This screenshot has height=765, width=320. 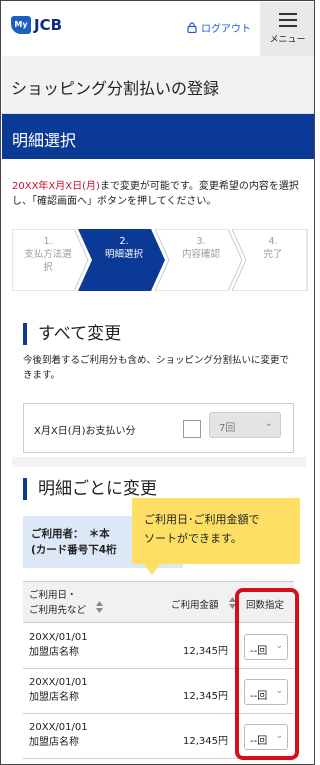 I want to click on all-change-select: 7回 ⌄, so click(x=245, y=425).